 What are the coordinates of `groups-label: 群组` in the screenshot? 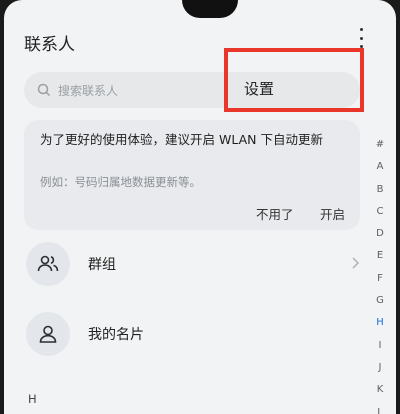 It's located at (102, 265).